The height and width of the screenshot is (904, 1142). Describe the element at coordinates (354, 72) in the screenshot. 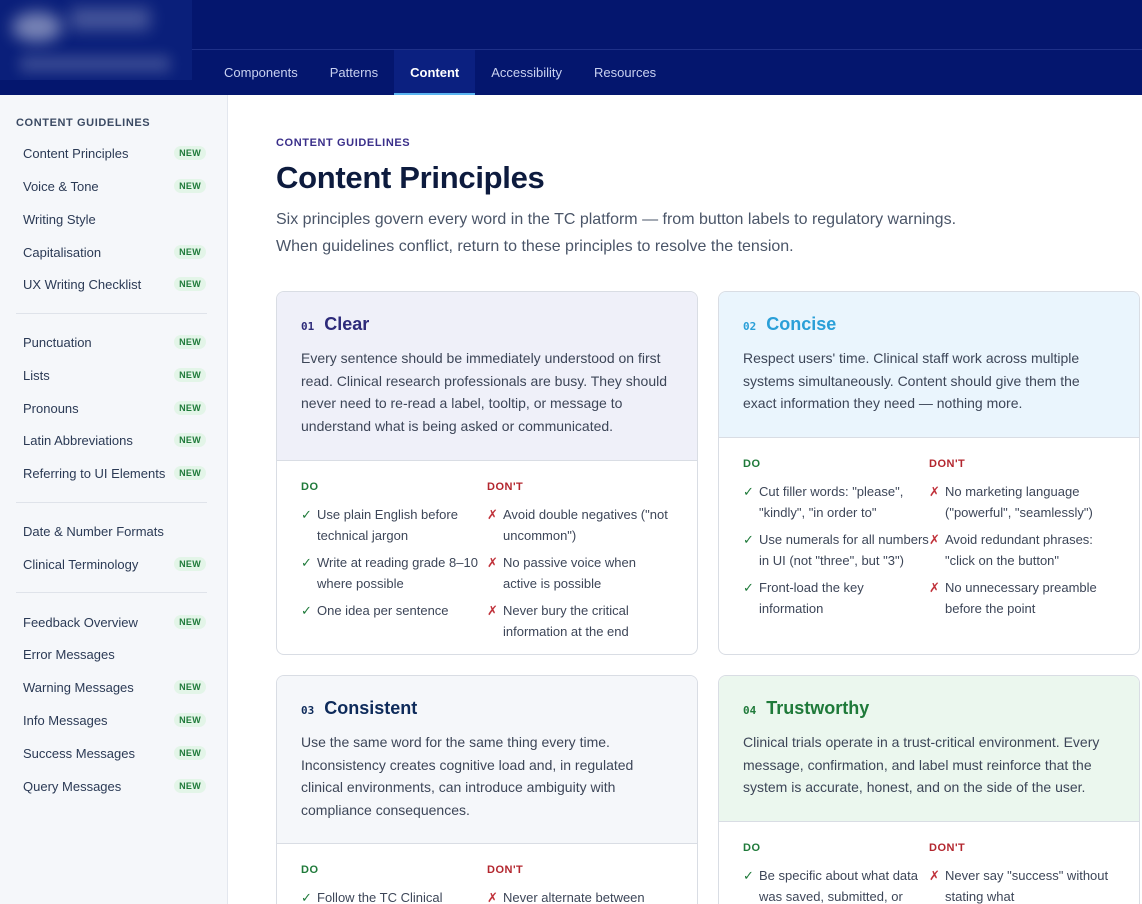

I see `tab-patterns: Patterns` at that location.